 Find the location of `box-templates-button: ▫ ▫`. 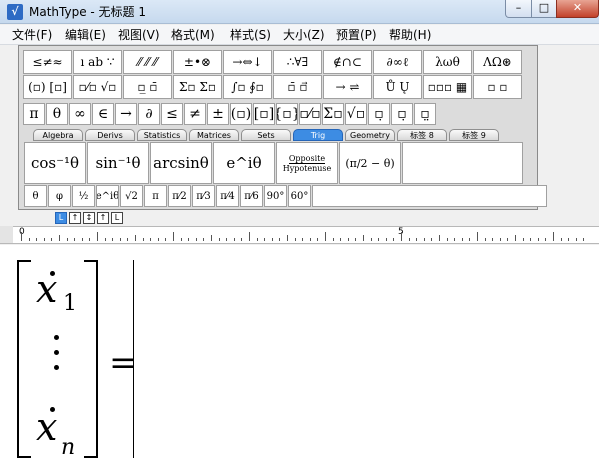

box-templates-button: ▫ ▫ is located at coordinates (497, 87).